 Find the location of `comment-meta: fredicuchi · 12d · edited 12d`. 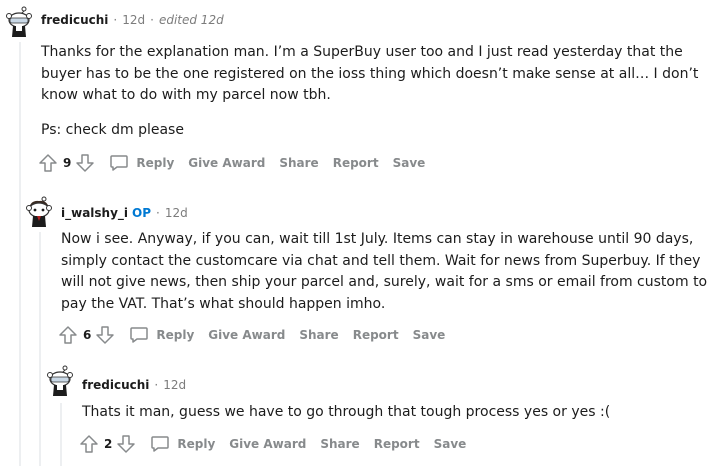

comment-meta: fredicuchi · 12d · edited 12d is located at coordinates (132, 20).